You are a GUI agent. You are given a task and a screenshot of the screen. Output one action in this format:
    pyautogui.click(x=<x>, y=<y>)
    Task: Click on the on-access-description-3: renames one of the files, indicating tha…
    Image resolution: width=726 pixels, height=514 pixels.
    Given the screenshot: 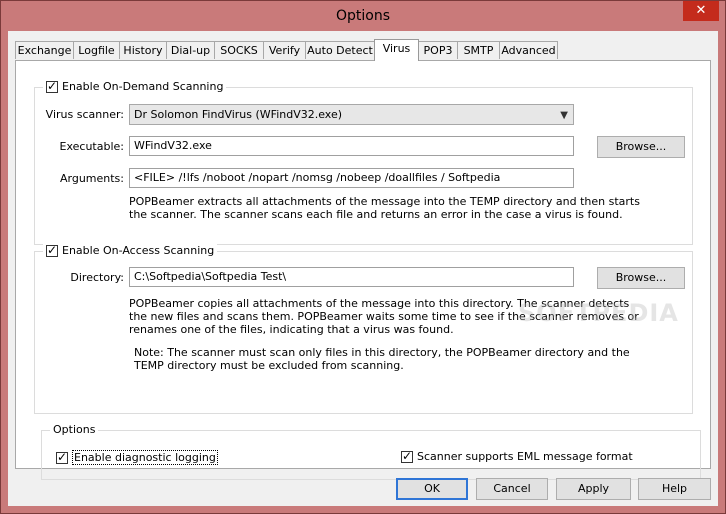 What is the action you would take?
    pyautogui.click(x=291, y=329)
    